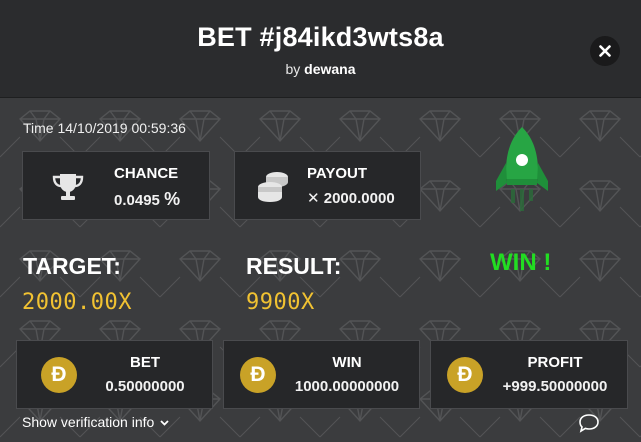 This screenshot has height=442, width=641. Describe the element at coordinates (145, 386) in the screenshot. I see `bet-amount-value: 0.50000000` at that location.